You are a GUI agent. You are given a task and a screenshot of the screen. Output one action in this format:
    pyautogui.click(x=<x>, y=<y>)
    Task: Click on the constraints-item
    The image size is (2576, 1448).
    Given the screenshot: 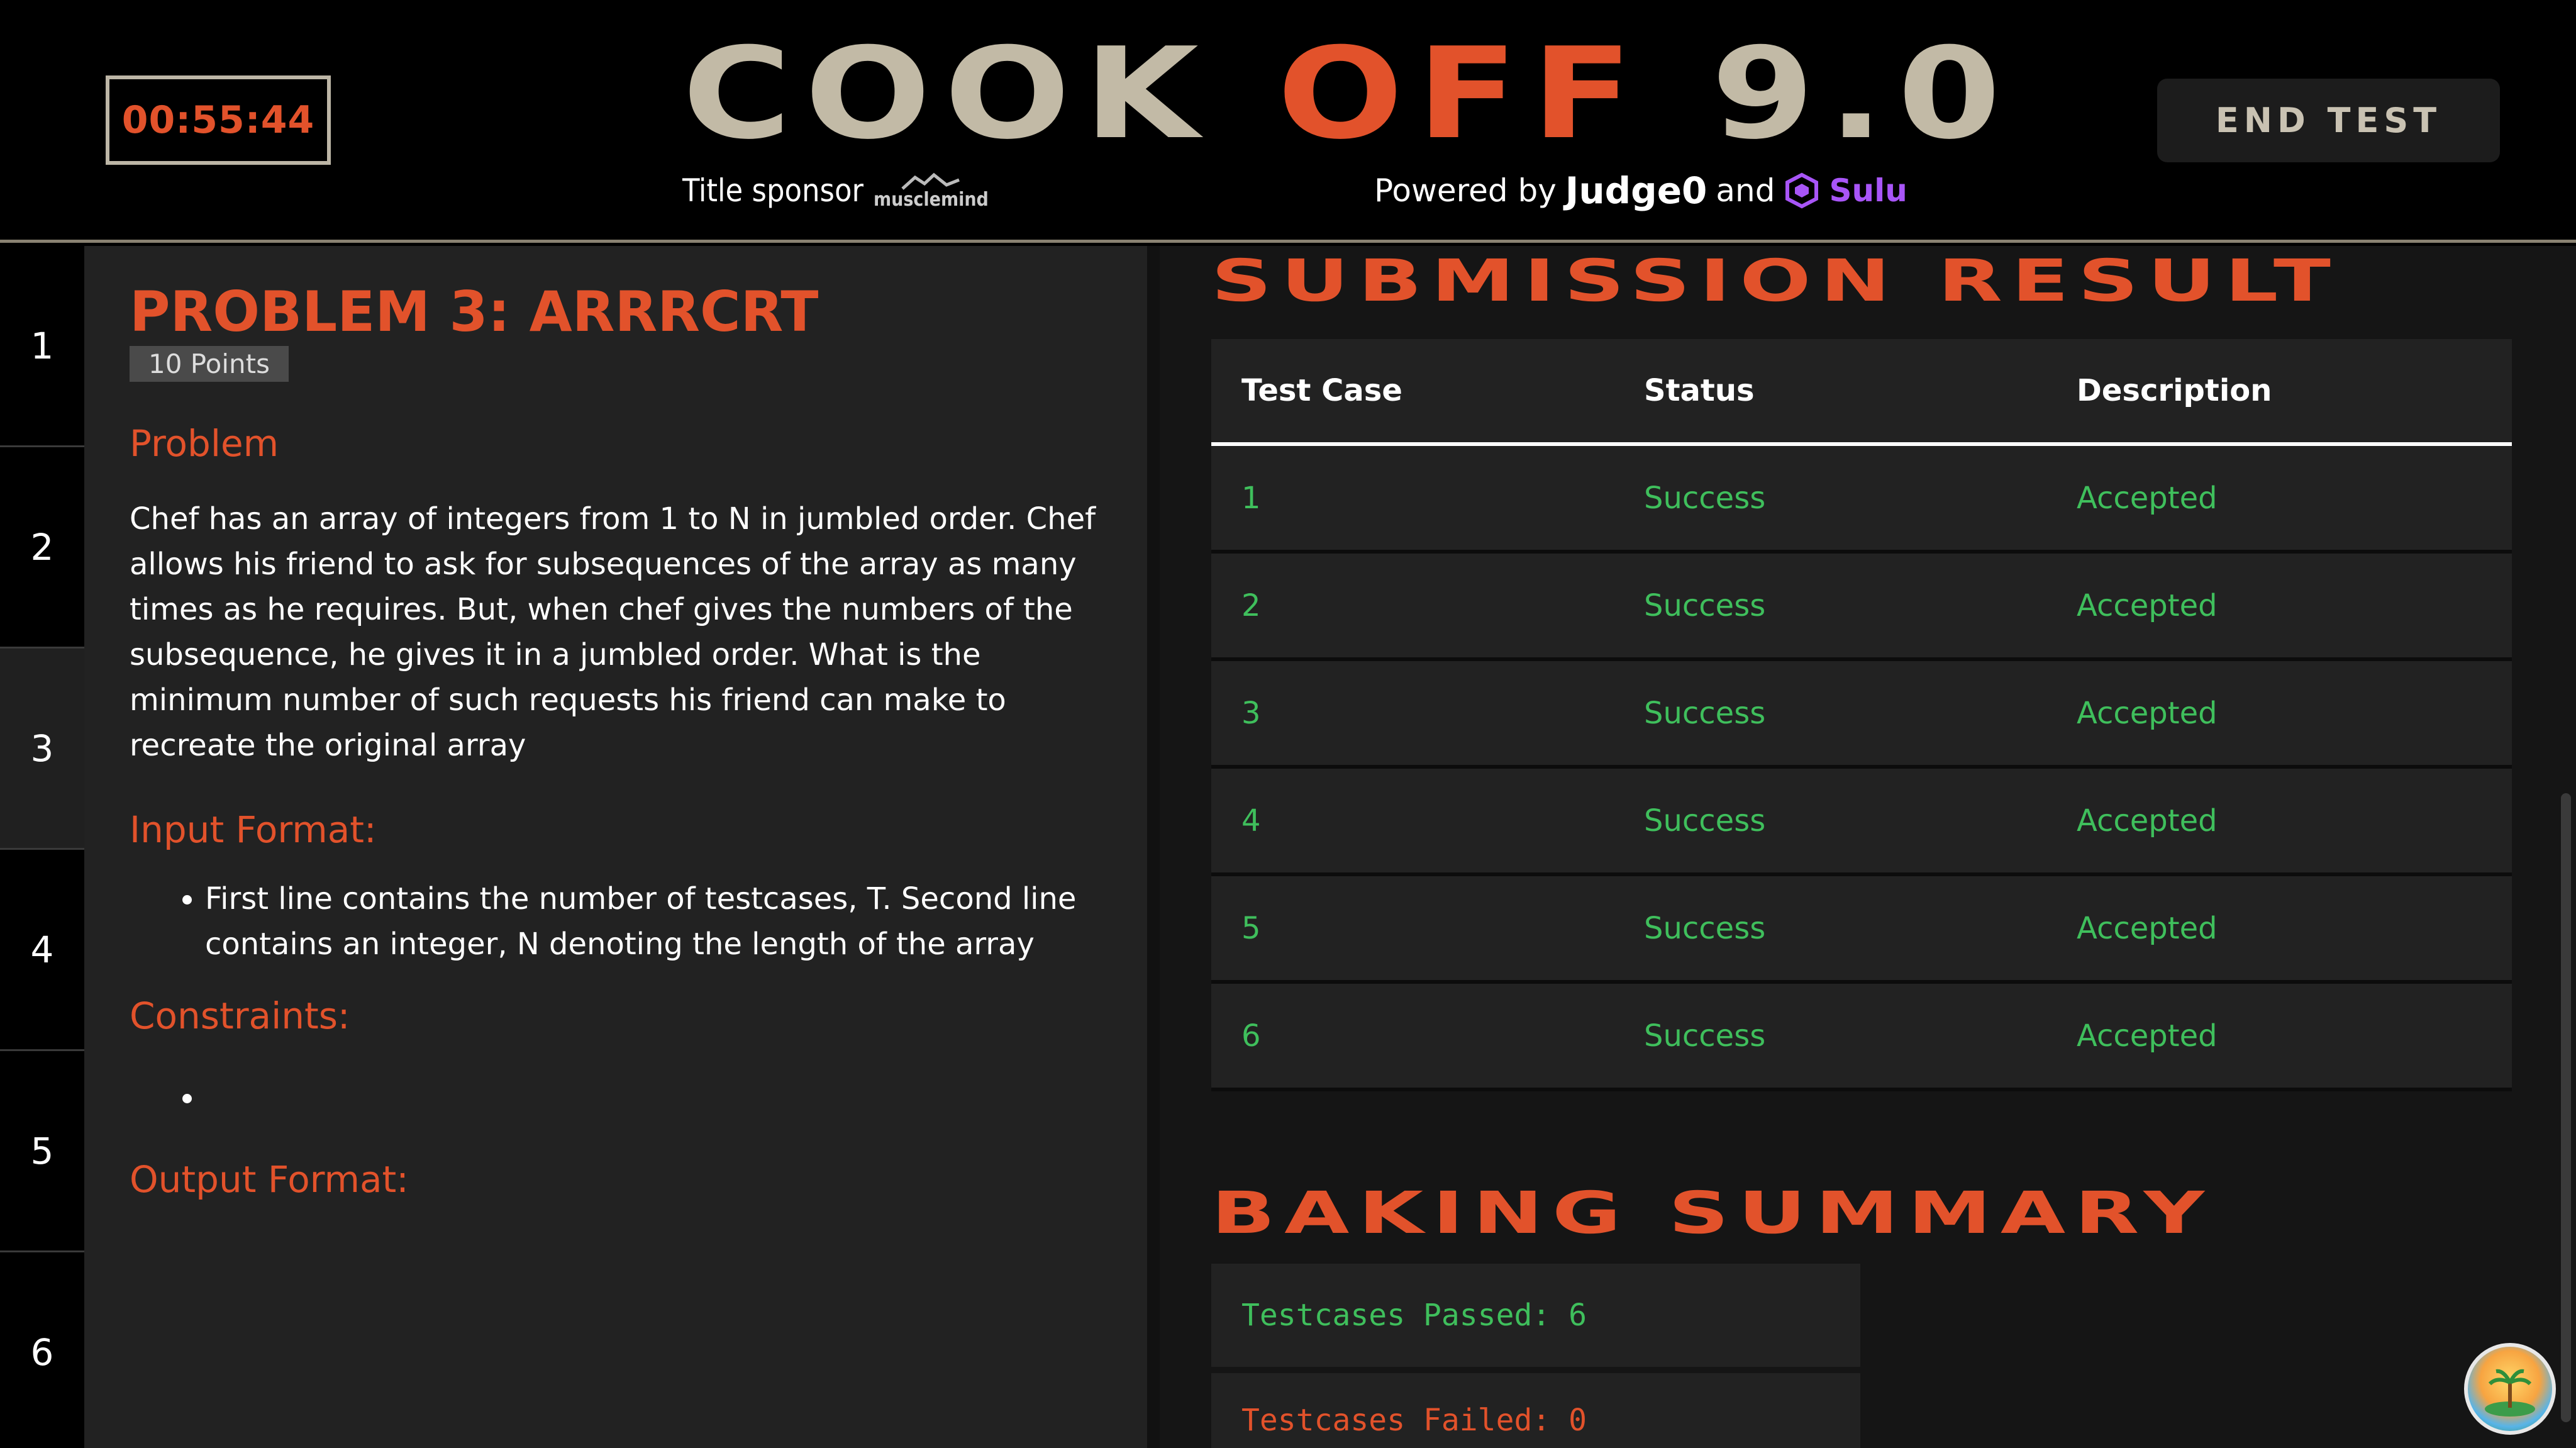 What is the action you would take?
    pyautogui.click(x=676, y=1097)
    